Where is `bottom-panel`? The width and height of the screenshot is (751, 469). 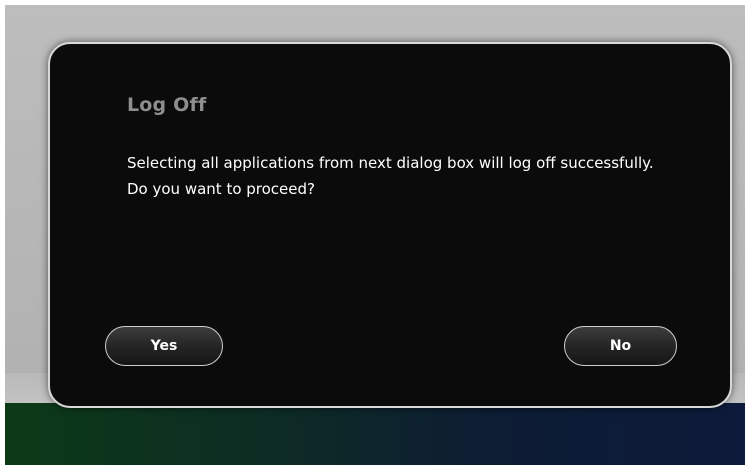 bottom-panel is located at coordinates (375, 434).